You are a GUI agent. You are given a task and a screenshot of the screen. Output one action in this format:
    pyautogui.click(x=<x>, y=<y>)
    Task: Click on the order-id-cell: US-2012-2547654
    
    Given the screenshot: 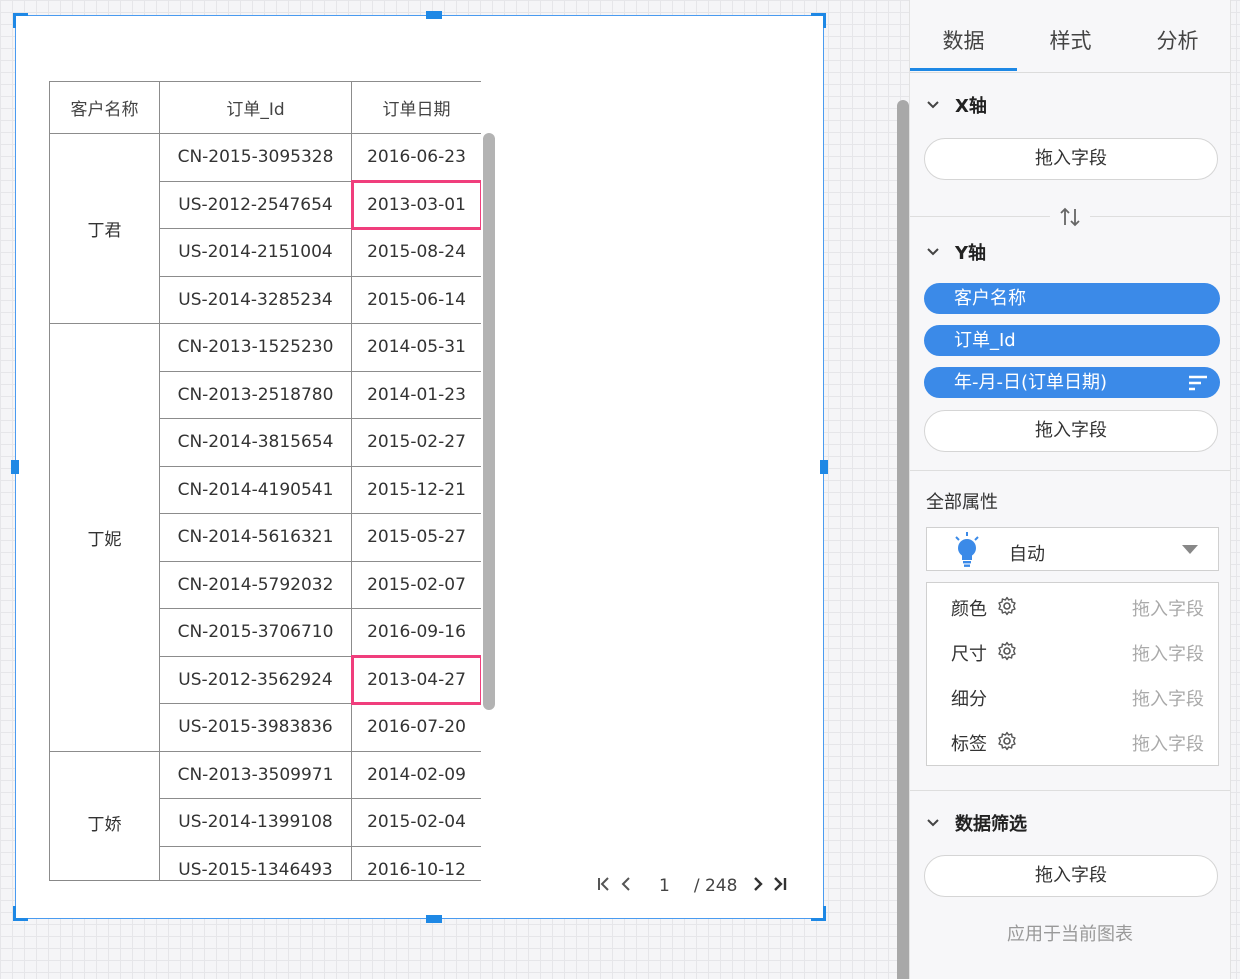 What is the action you would take?
    pyautogui.click(x=255, y=204)
    